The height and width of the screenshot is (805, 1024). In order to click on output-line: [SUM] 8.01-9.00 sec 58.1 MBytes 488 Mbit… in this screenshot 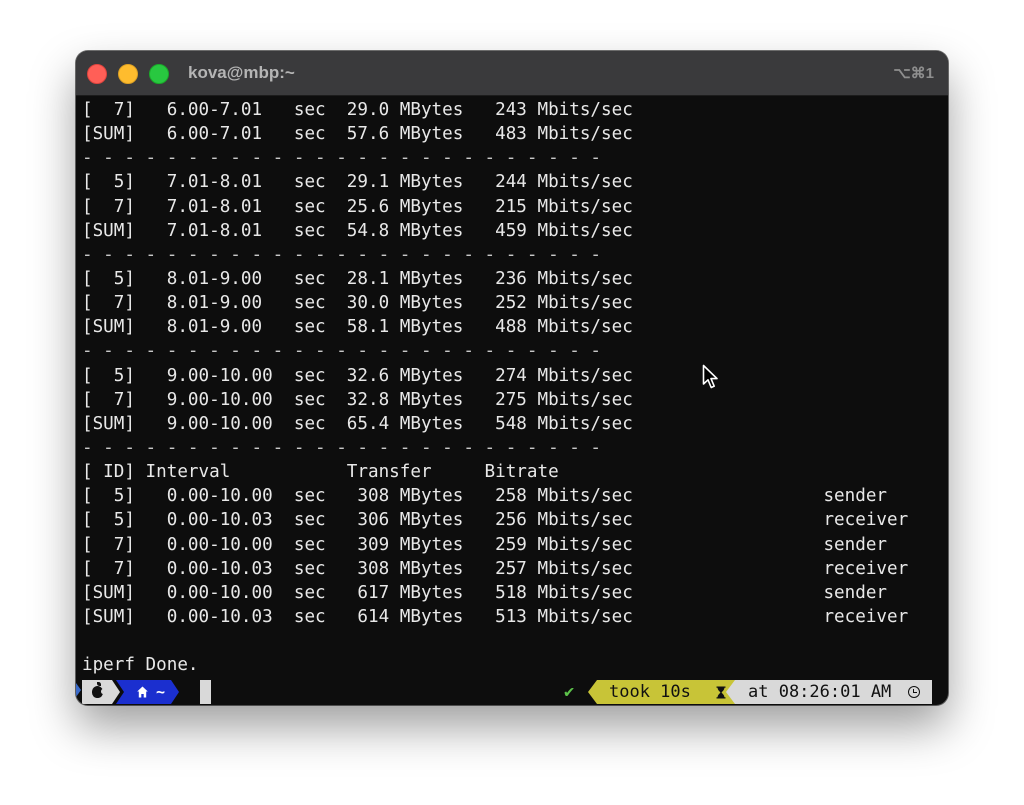, I will do `click(357, 327)`.